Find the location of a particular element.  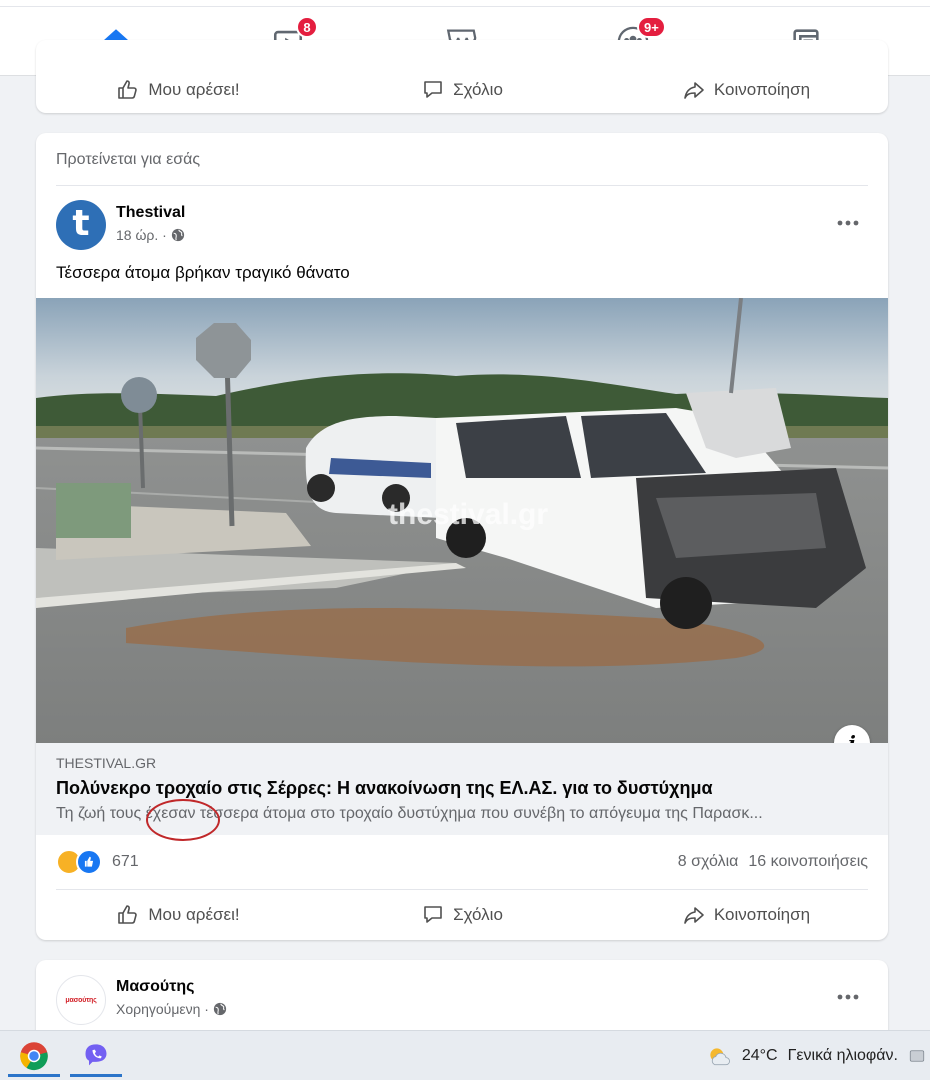

sponsor-meta: Χορηγούμενη · is located at coordinates (171, 1009).